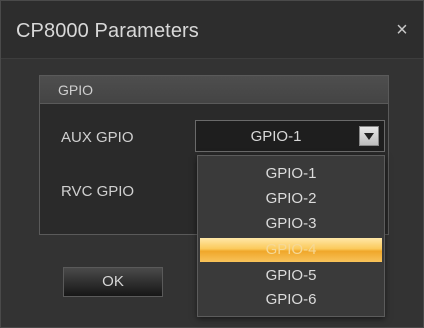  What do you see at coordinates (113, 282) in the screenshot?
I see `ok-button: OK` at bounding box center [113, 282].